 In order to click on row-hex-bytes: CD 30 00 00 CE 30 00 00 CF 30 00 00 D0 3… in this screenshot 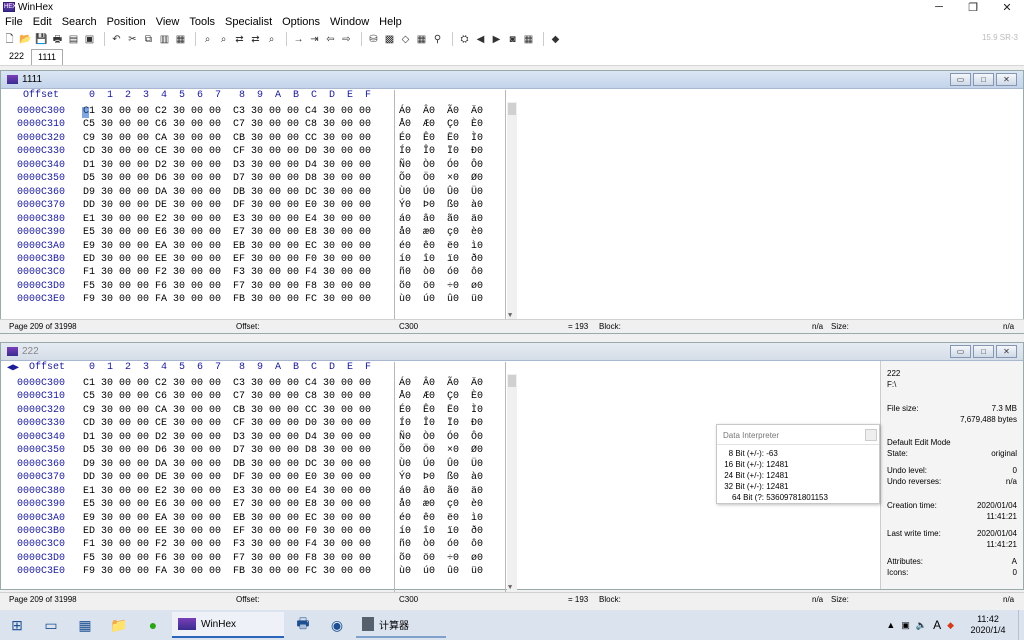, I will do `click(227, 153)`.